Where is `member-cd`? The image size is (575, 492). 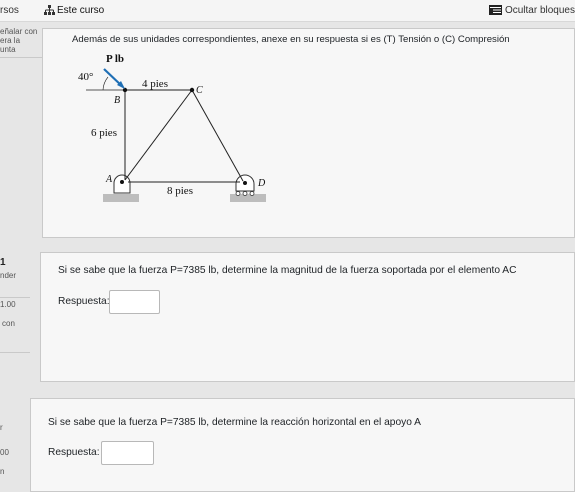 member-cd is located at coordinates (217, 135).